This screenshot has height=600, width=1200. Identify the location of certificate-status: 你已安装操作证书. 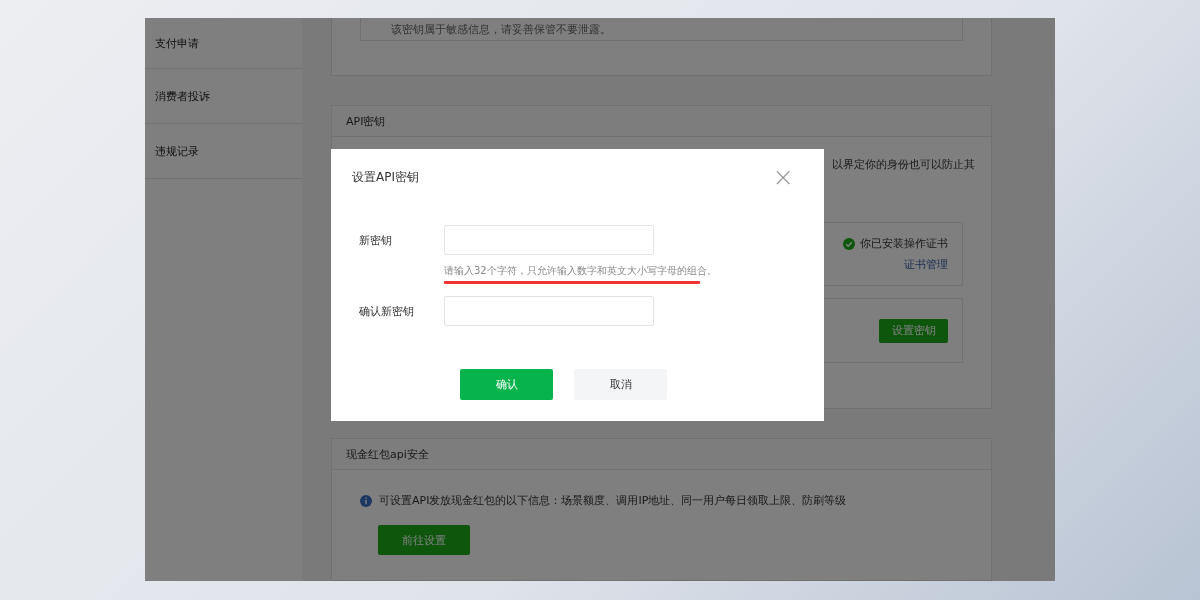
(904, 243).